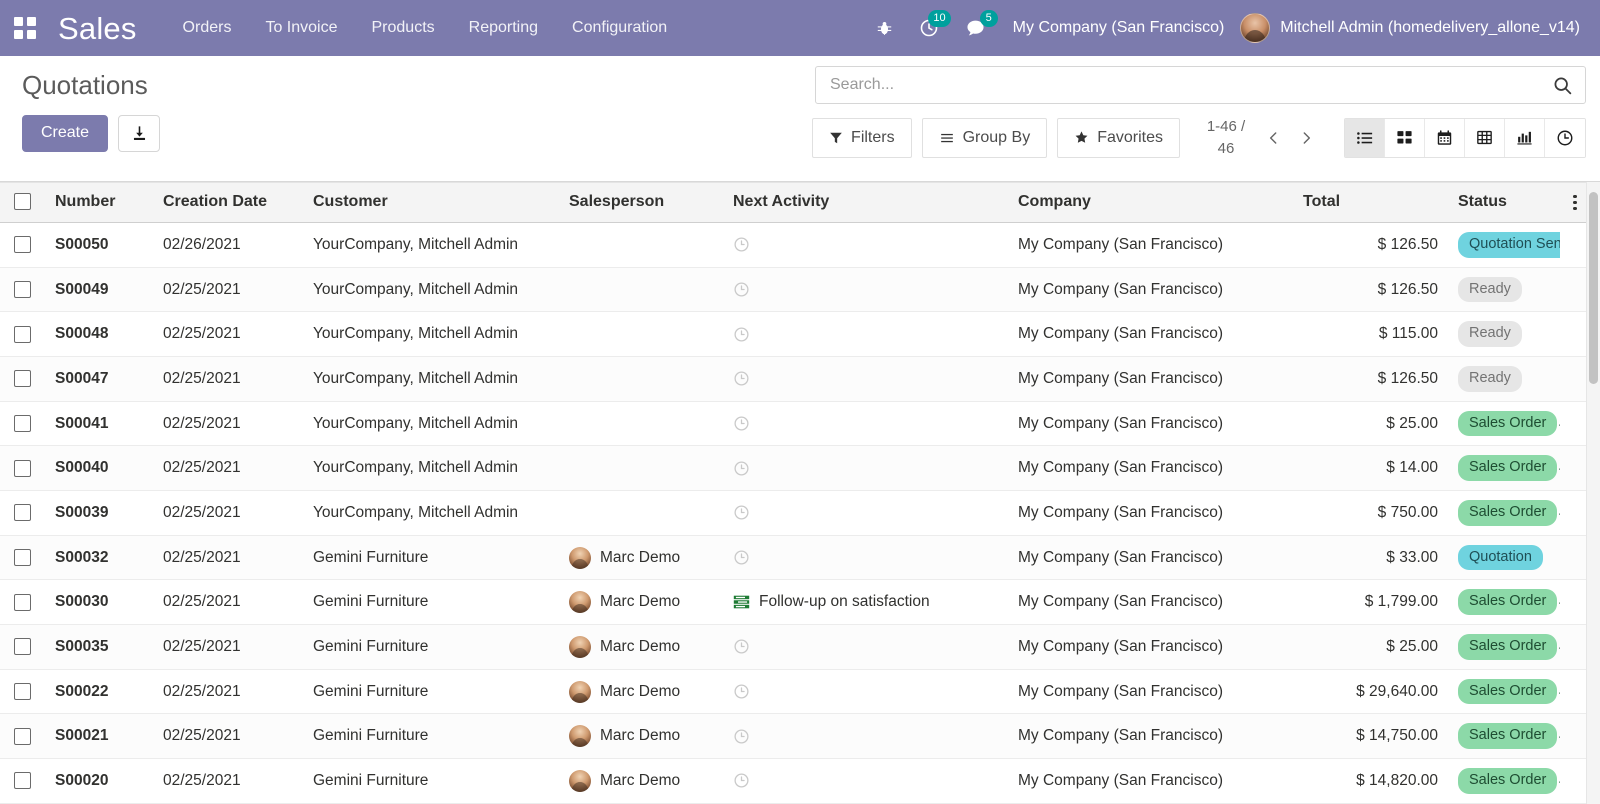 The height and width of the screenshot is (804, 1600). What do you see at coordinates (1365, 137) in the screenshot?
I see `view-button-list` at bounding box center [1365, 137].